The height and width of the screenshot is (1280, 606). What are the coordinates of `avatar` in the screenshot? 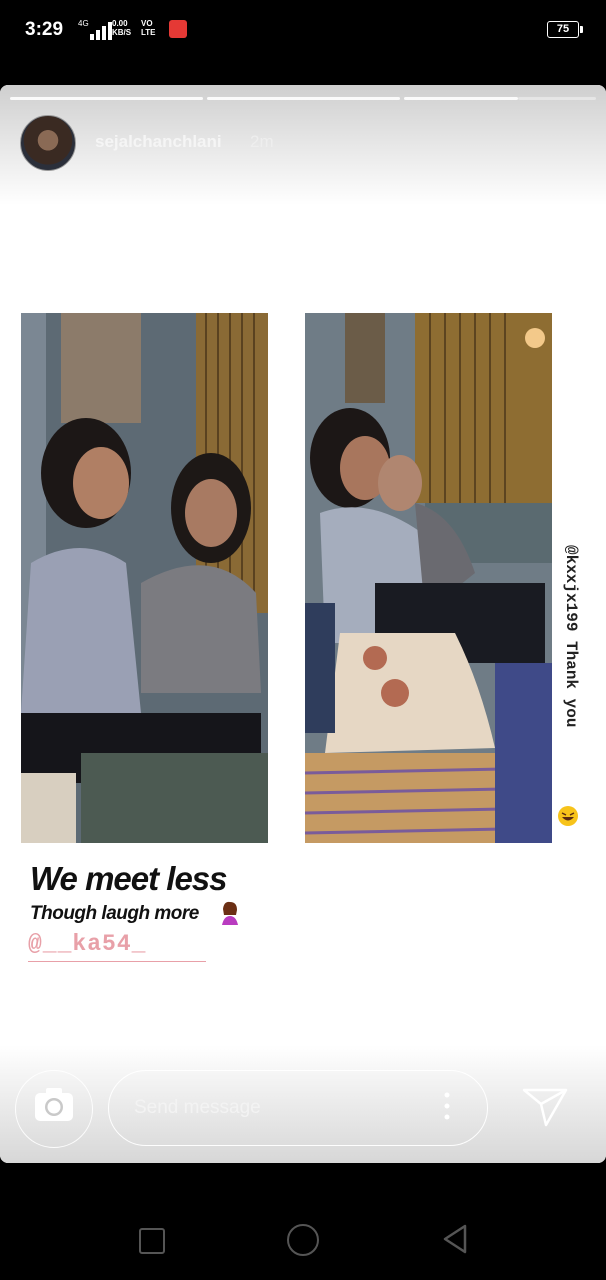 It's located at (48, 143).